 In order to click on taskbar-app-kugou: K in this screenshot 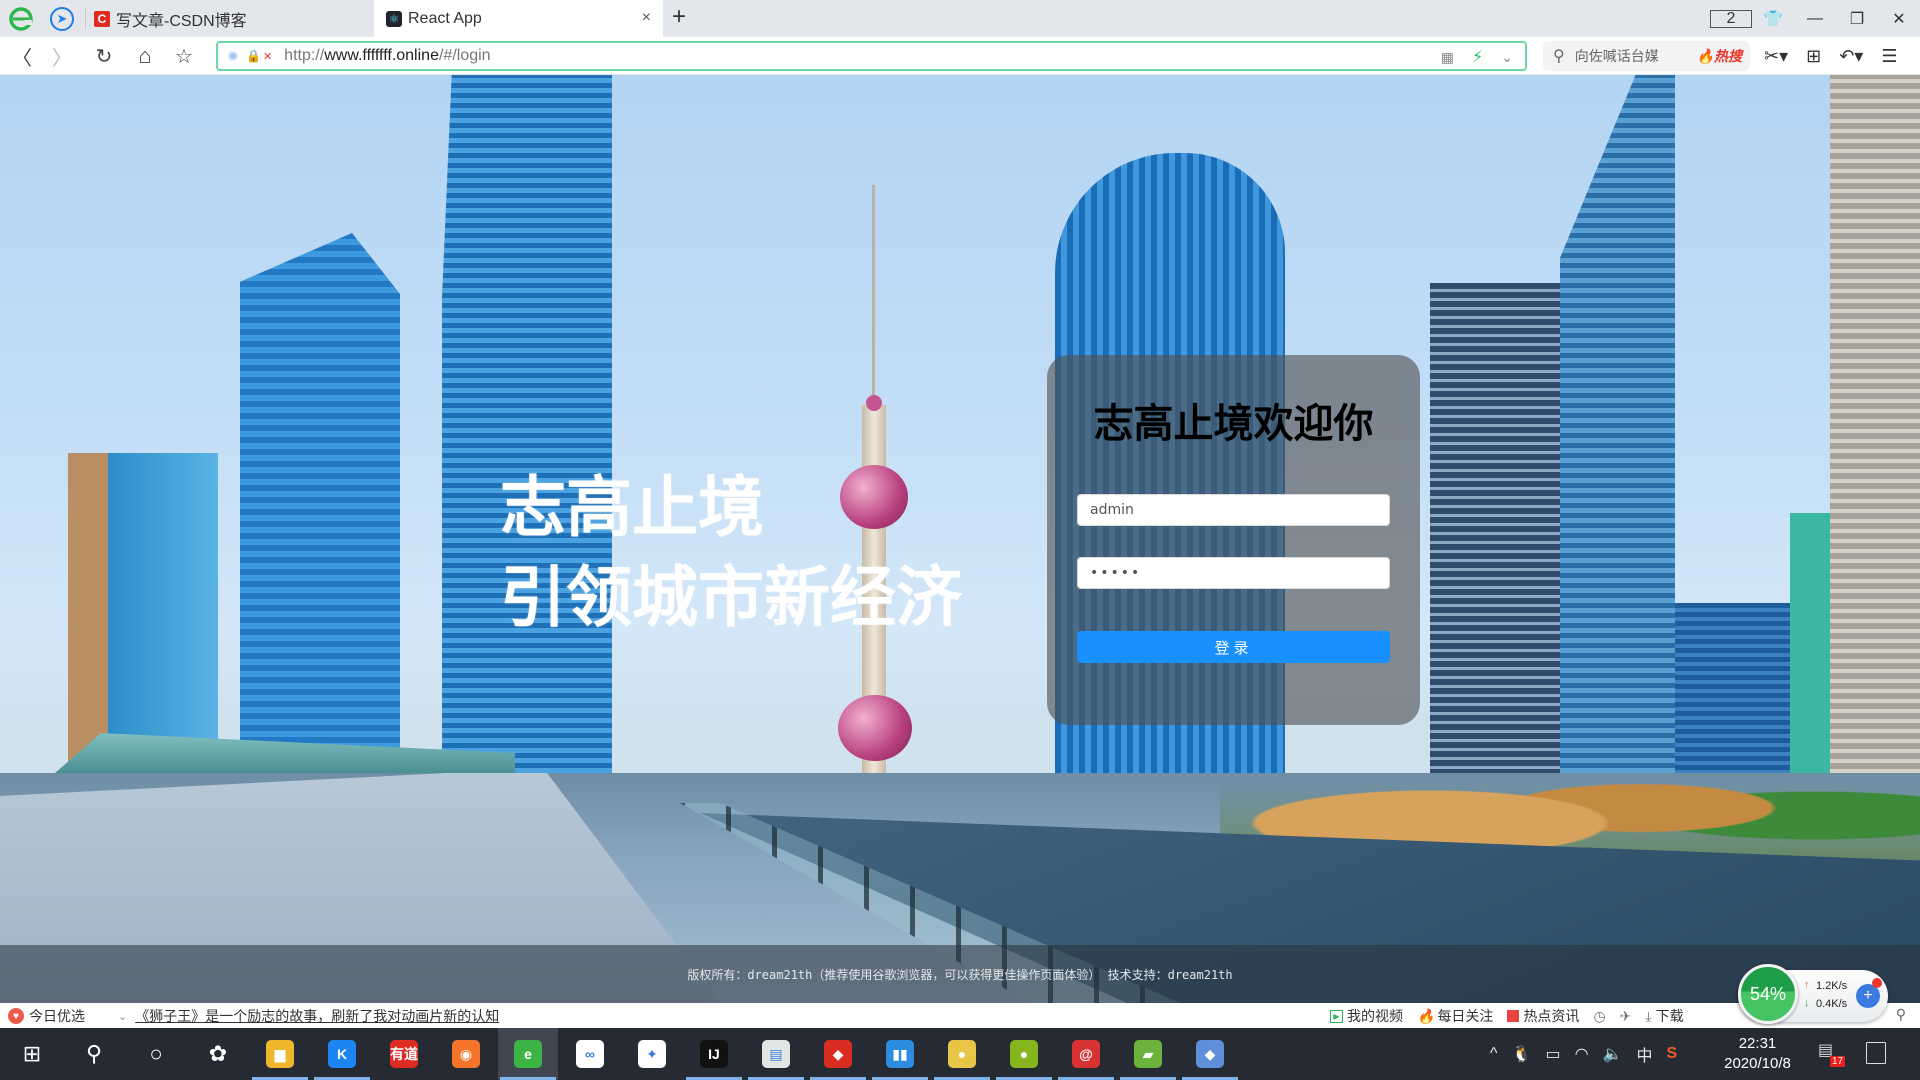, I will do `click(342, 1054)`.